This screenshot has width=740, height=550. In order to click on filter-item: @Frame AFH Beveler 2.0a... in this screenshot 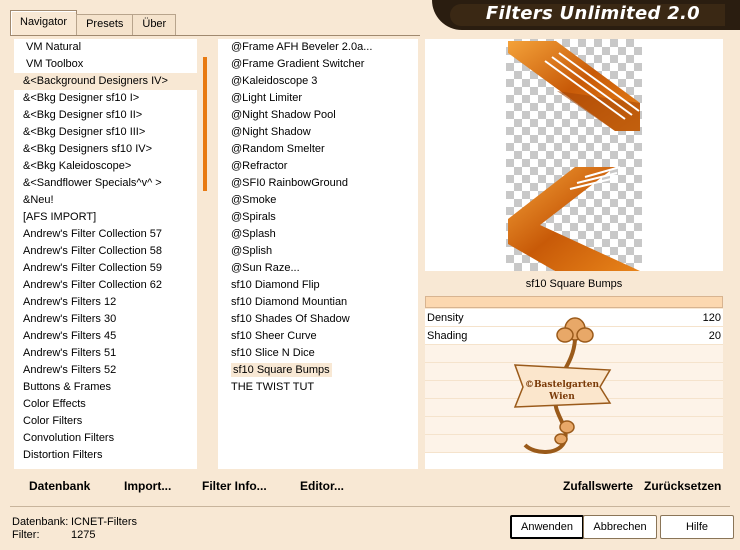, I will do `click(318, 47)`.